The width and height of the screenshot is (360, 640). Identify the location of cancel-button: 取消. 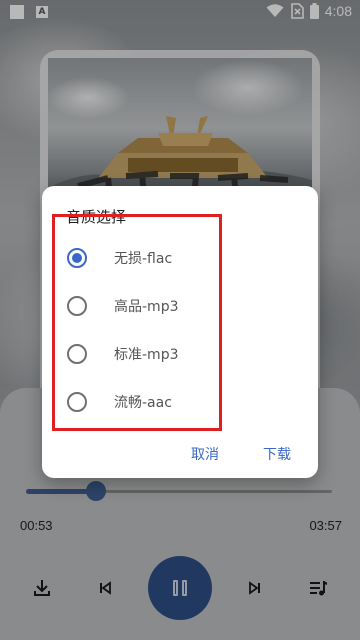
(205, 454).